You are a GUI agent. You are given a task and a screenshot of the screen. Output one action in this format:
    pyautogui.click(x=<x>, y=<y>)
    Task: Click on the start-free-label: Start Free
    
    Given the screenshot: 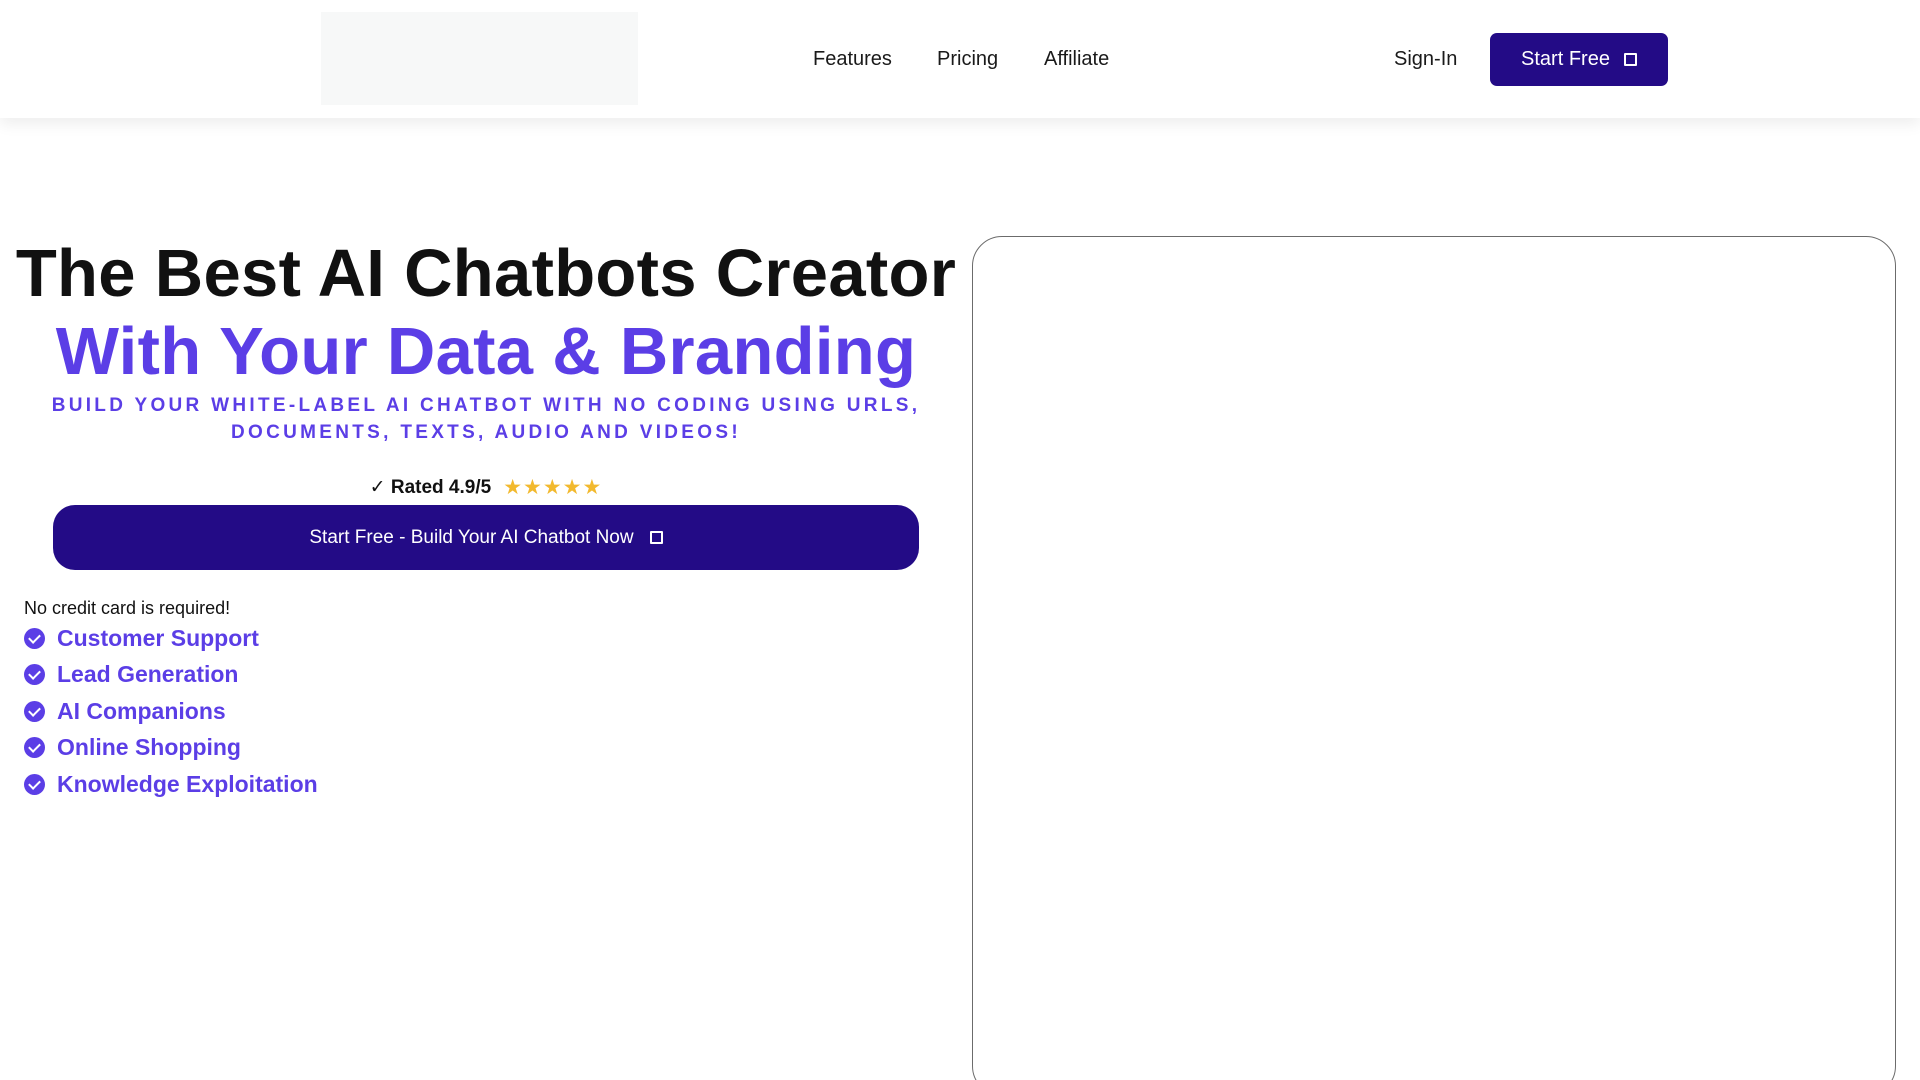 What is the action you would take?
    pyautogui.click(x=1565, y=59)
    